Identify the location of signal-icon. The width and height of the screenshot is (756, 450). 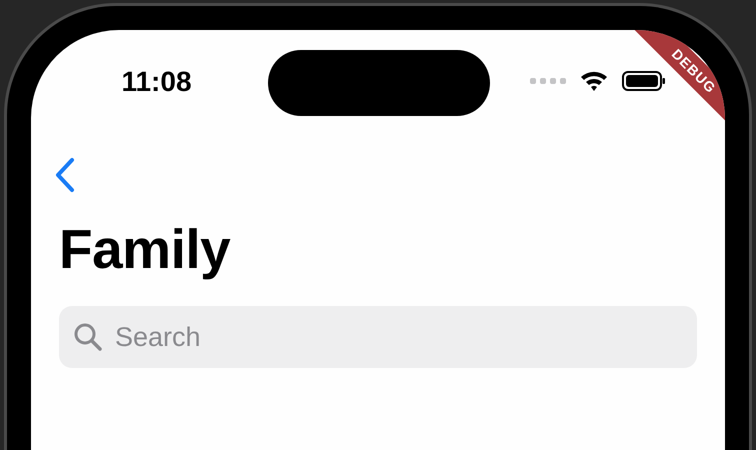
(548, 81).